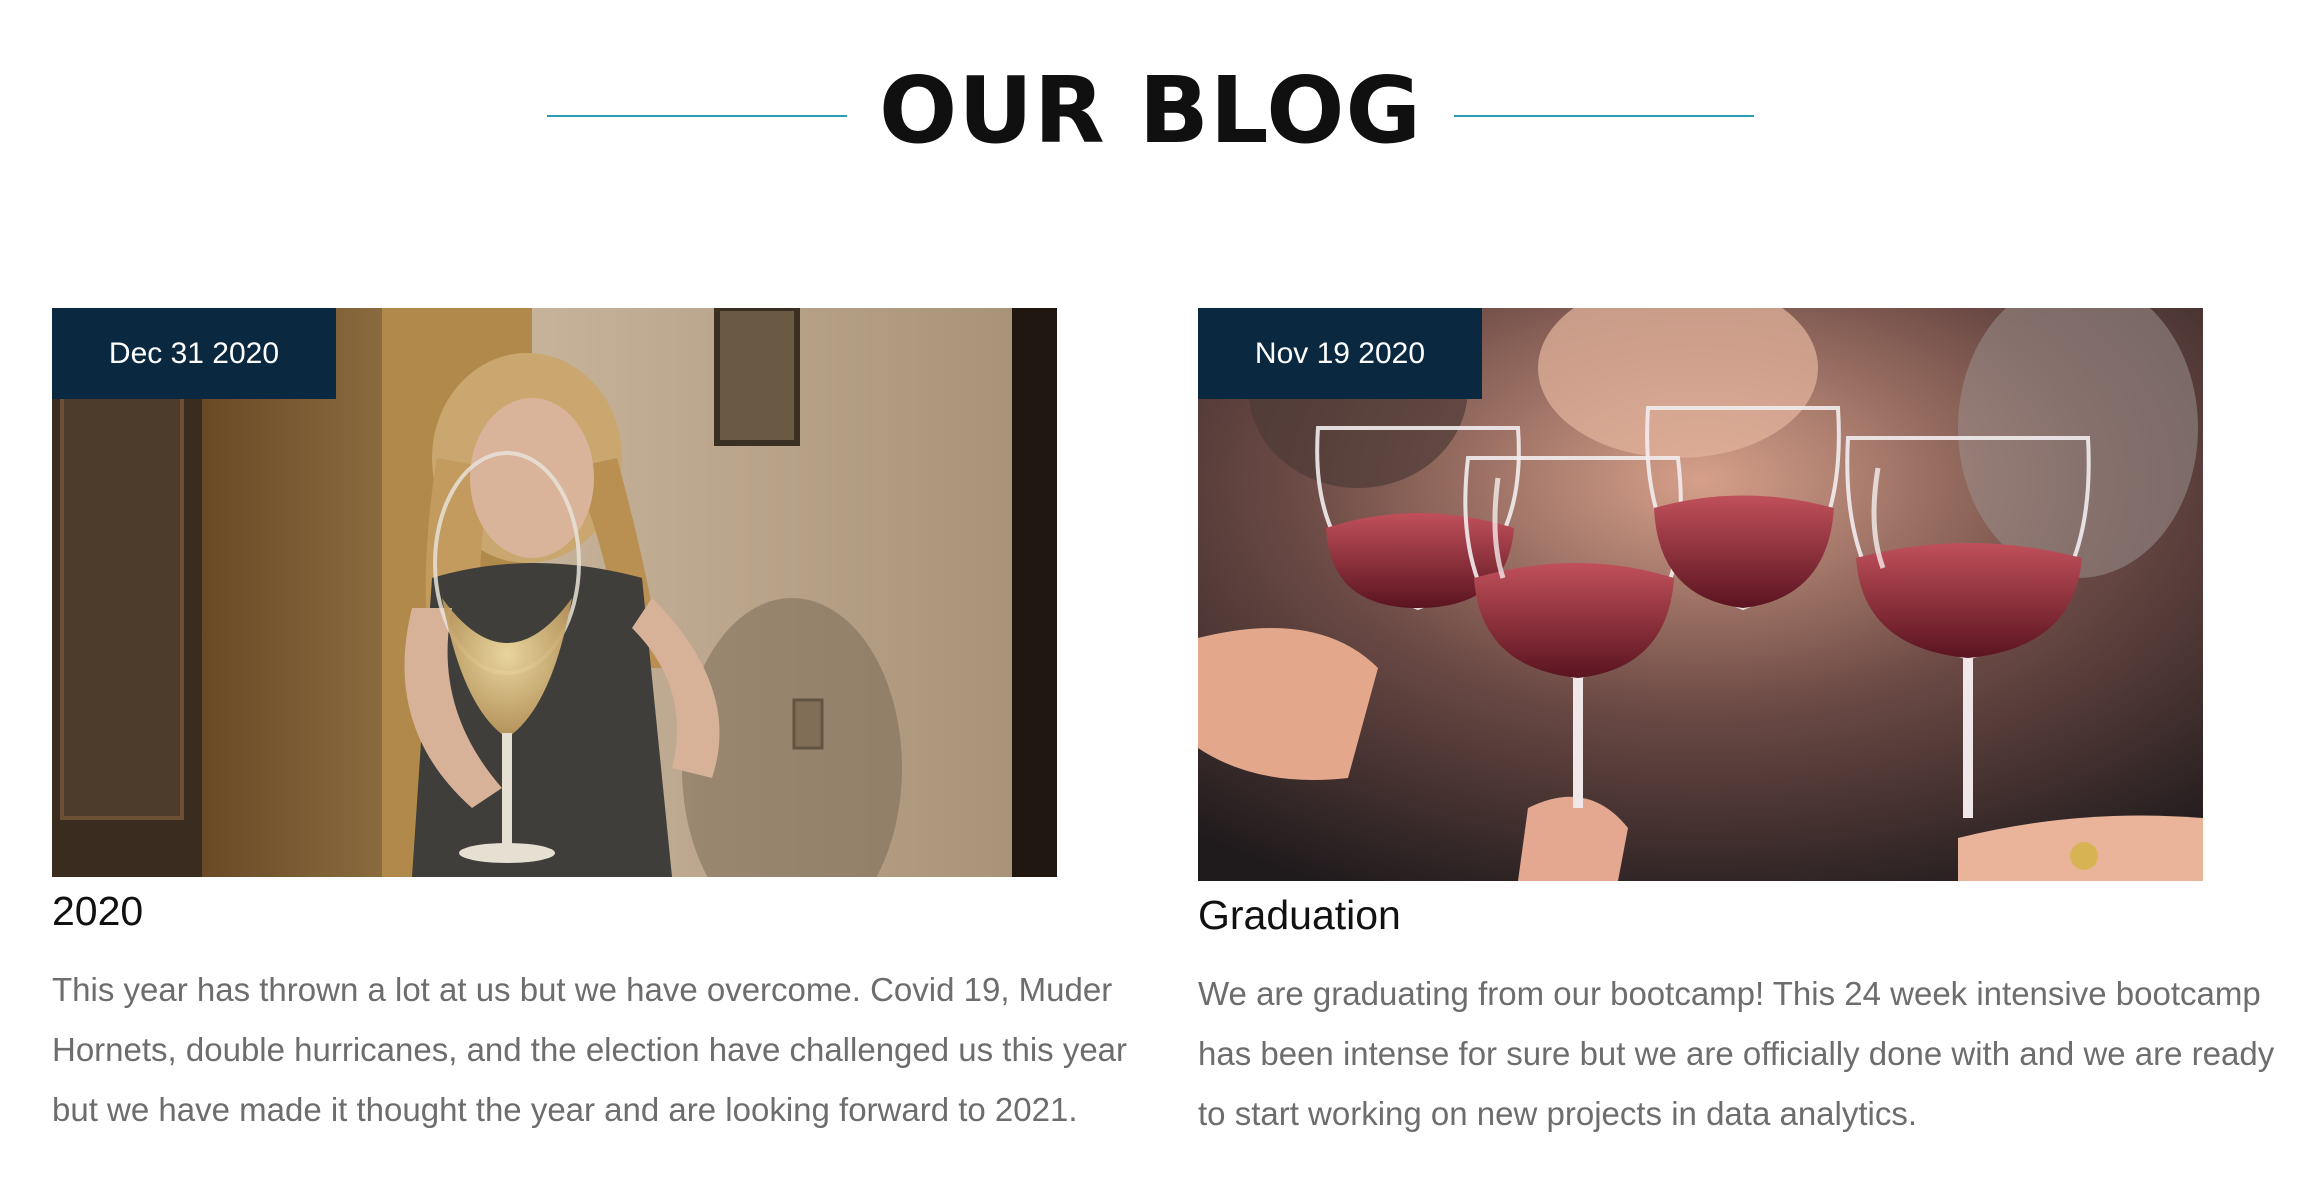  What do you see at coordinates (602, 911) in the screenshot?
I see `post-title: 2020` at bounding box center [602, 911].